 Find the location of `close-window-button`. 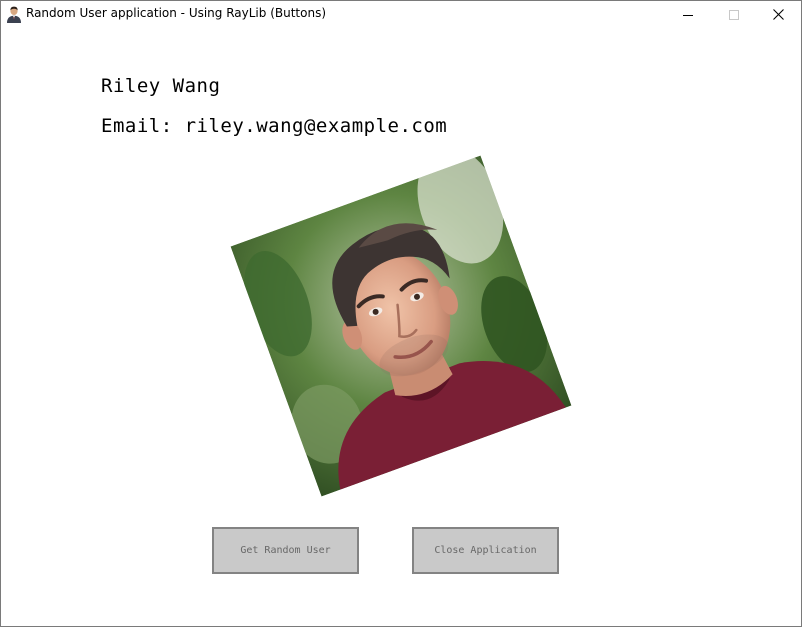

close-window-button is located at coordinates (778, 14).